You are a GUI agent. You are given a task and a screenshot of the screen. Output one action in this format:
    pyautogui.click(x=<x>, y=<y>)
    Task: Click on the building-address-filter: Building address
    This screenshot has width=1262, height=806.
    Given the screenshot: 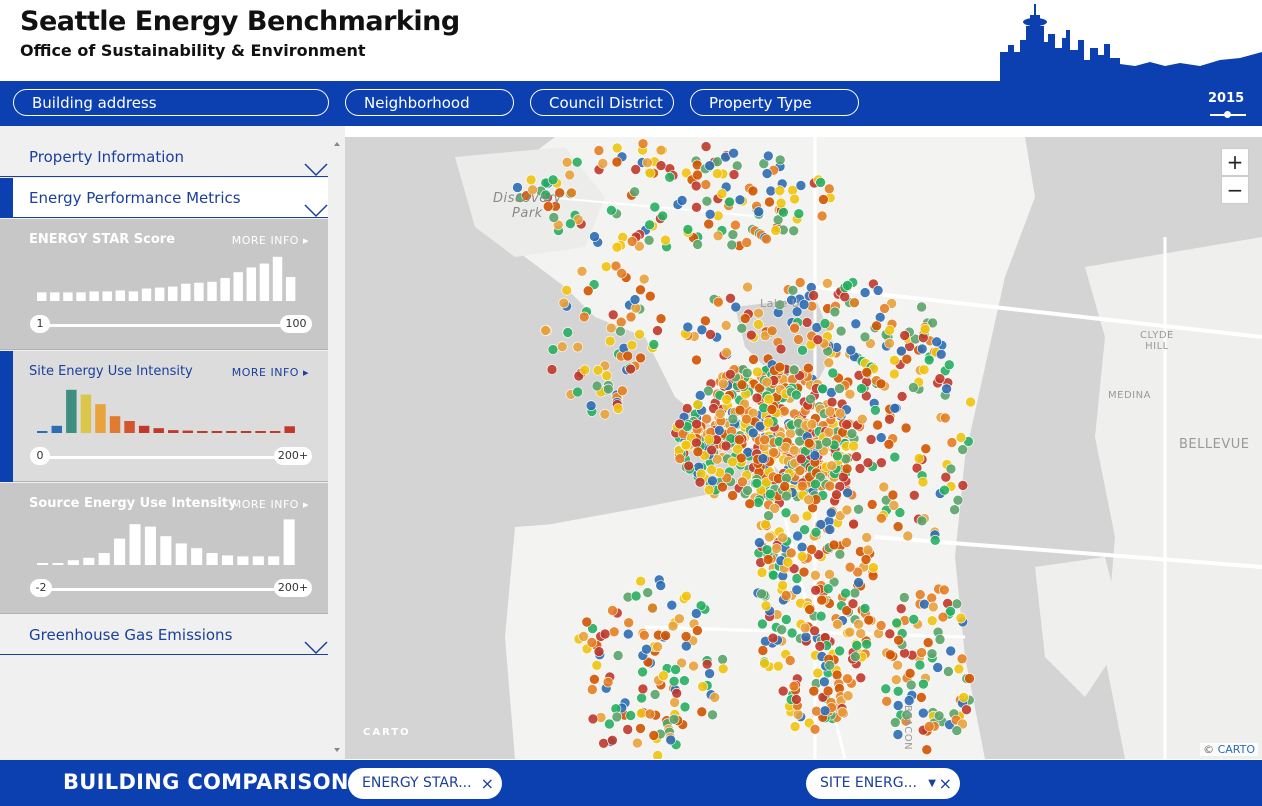 What is the action you would take?
    pyautogui.click(x=171, y=102)
    